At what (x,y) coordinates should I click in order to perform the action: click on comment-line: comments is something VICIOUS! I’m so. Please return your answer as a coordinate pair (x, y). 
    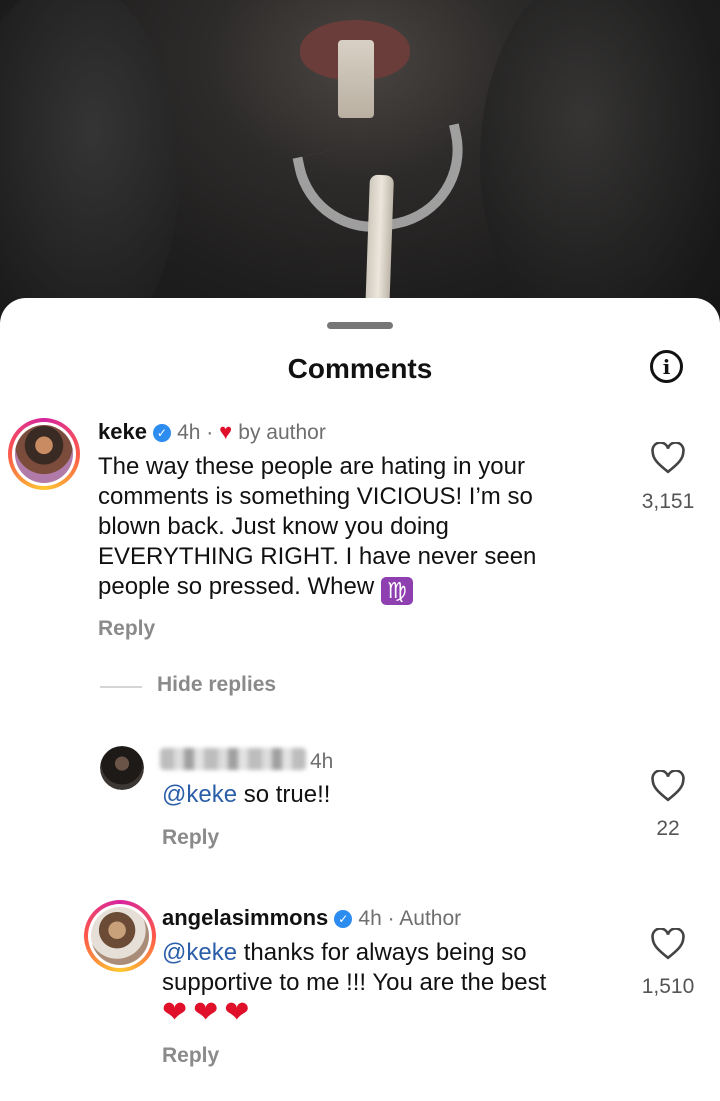
    Looking at the image, I should click on (315, 496).